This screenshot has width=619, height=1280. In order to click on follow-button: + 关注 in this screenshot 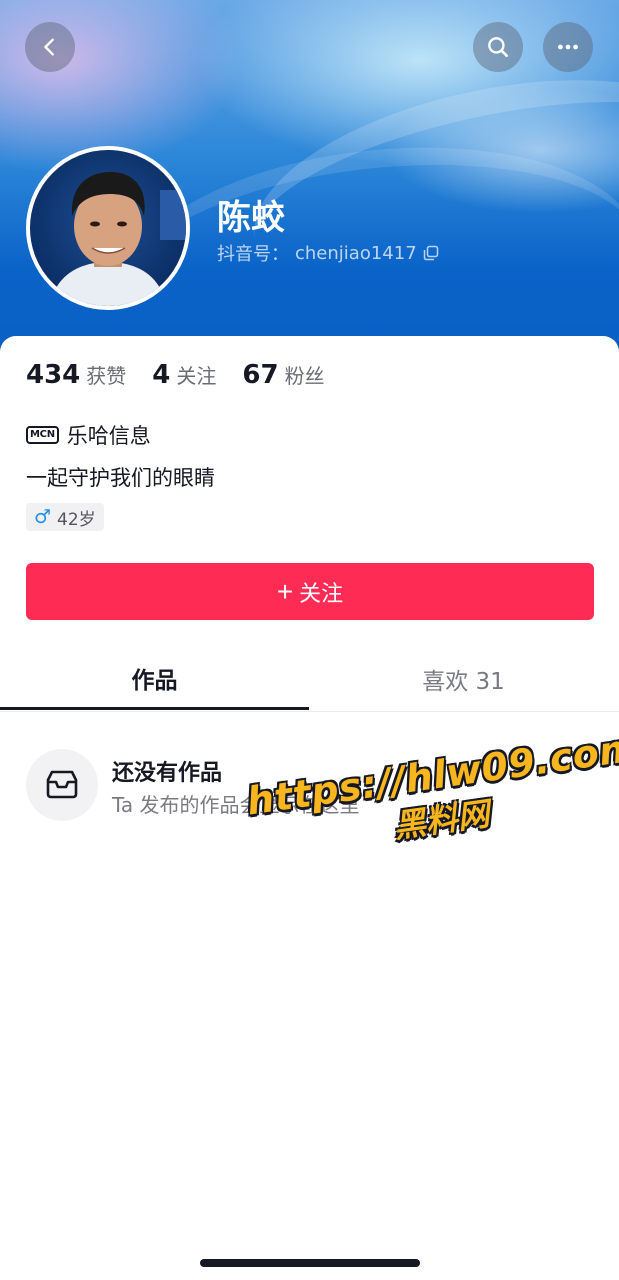, I will do `click(310, 591)`.